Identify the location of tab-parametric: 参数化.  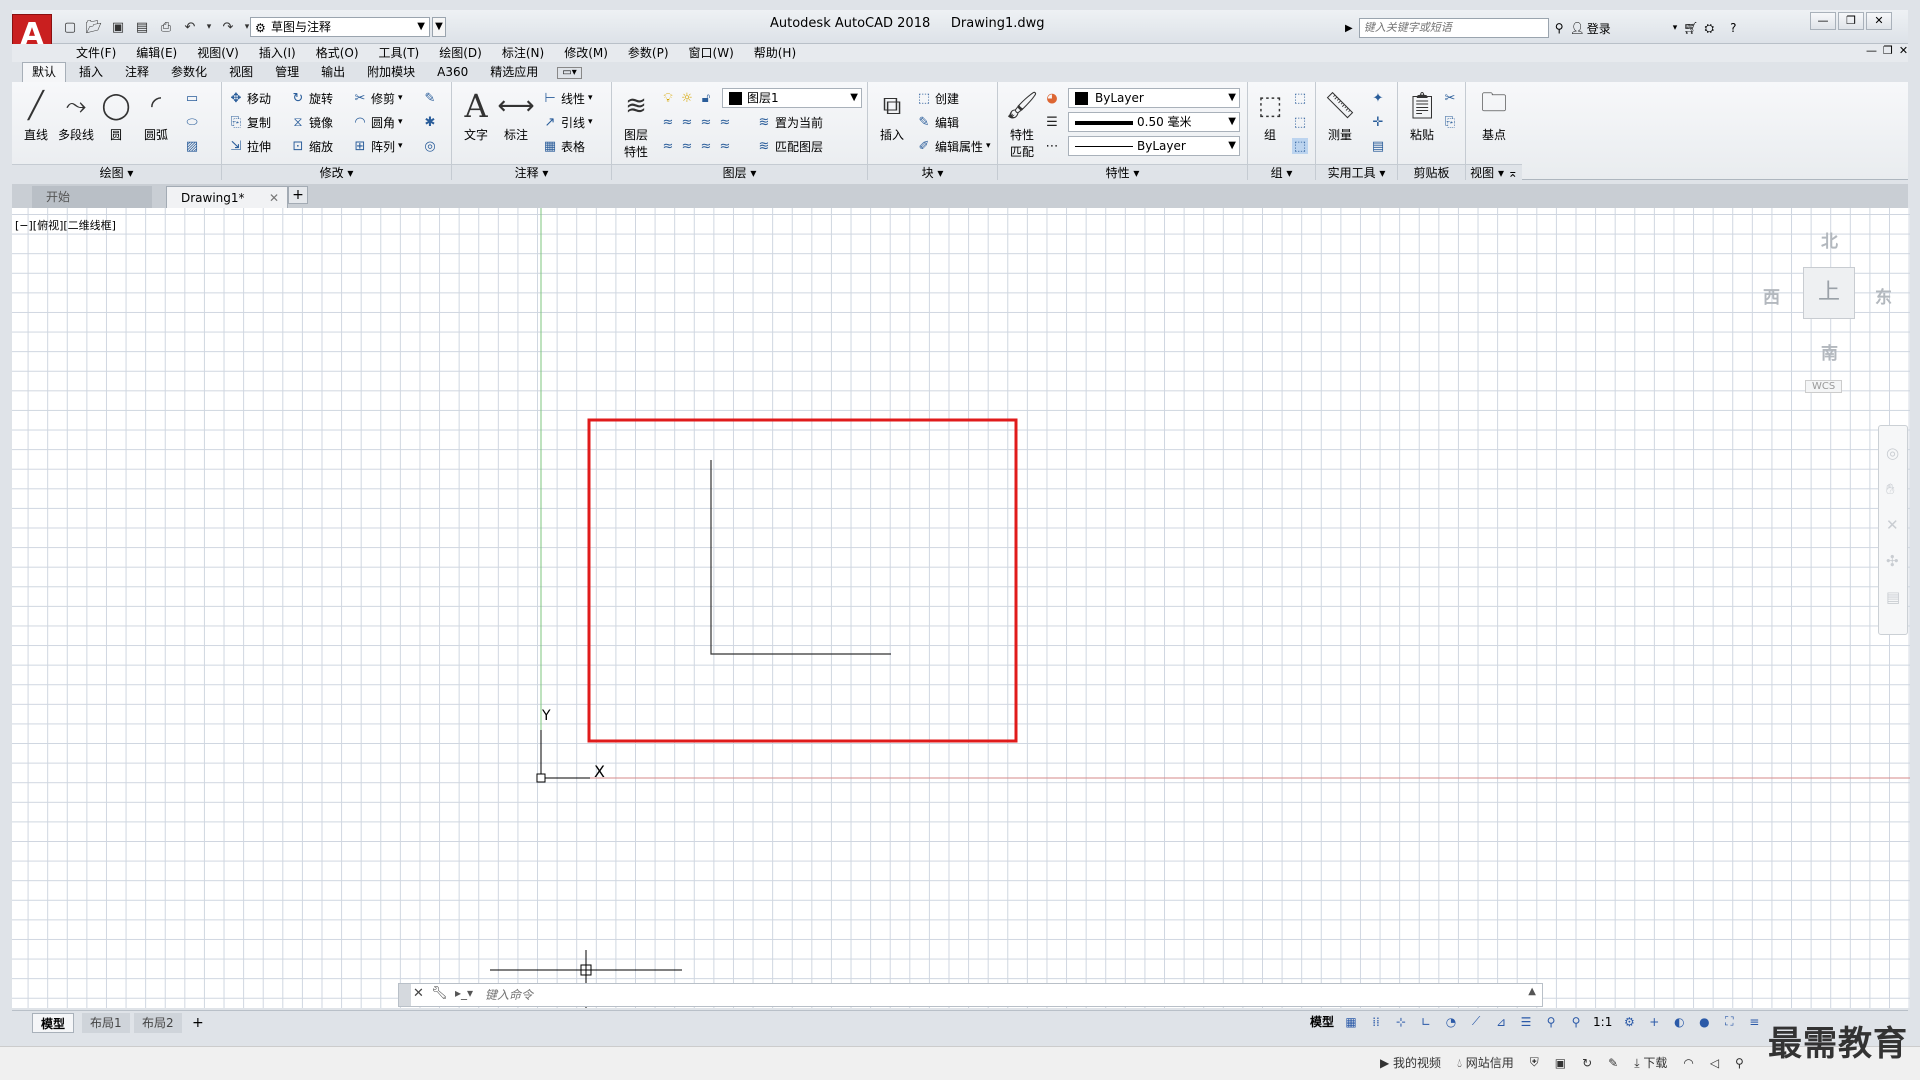
(189, 72).